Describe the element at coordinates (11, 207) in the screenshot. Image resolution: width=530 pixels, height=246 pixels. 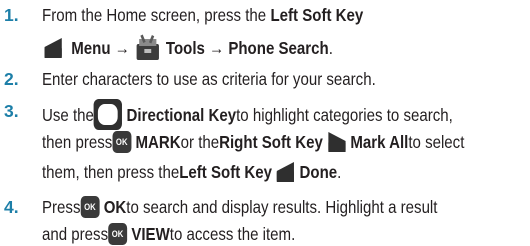
I see `step-number: 4.` at that location.